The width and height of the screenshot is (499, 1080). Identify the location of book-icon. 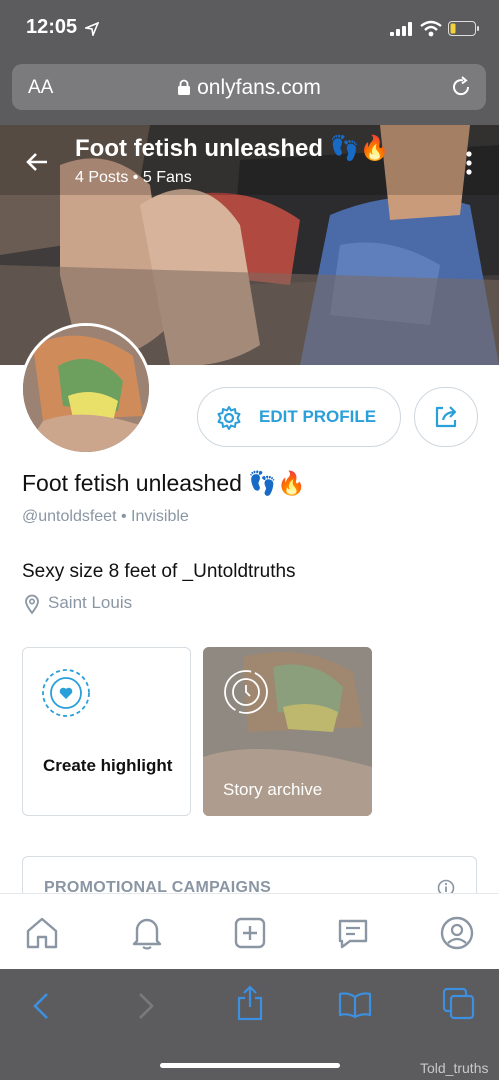
(355, 1005).